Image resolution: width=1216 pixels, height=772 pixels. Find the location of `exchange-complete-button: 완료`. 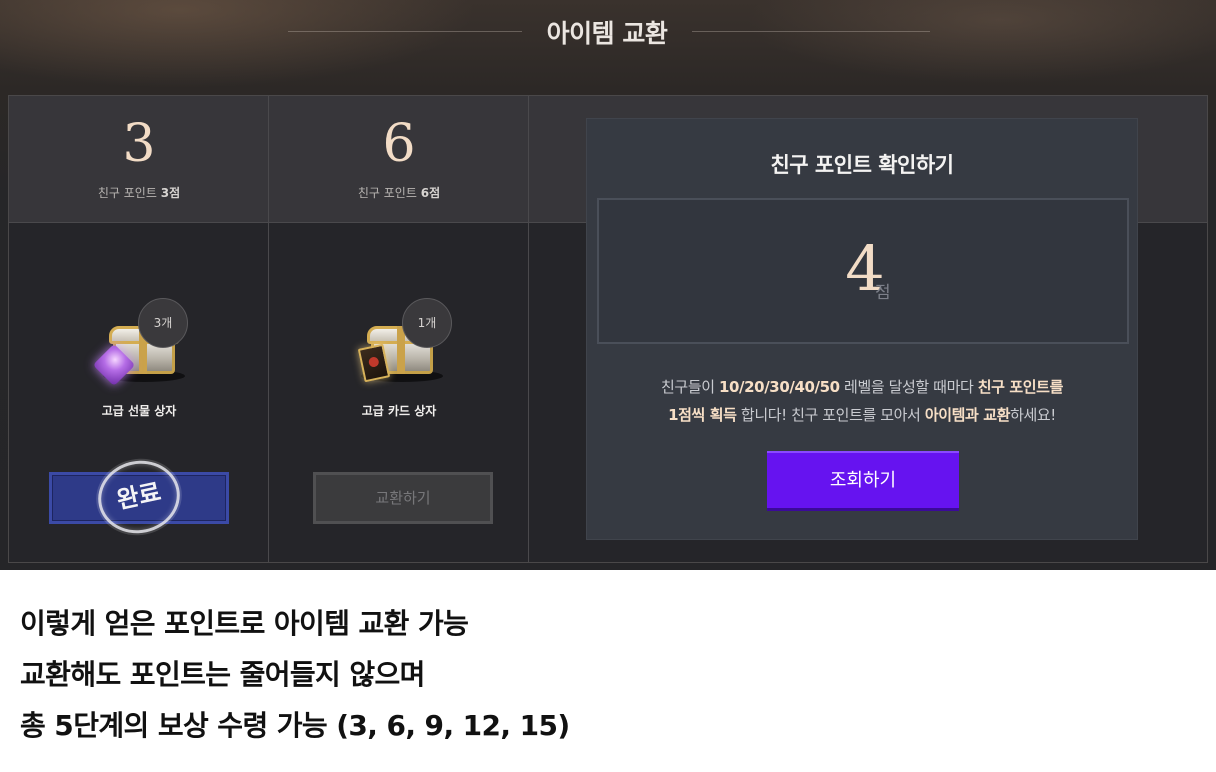

exchange-complete-button: 완료 is located at coordinates (139, 497).